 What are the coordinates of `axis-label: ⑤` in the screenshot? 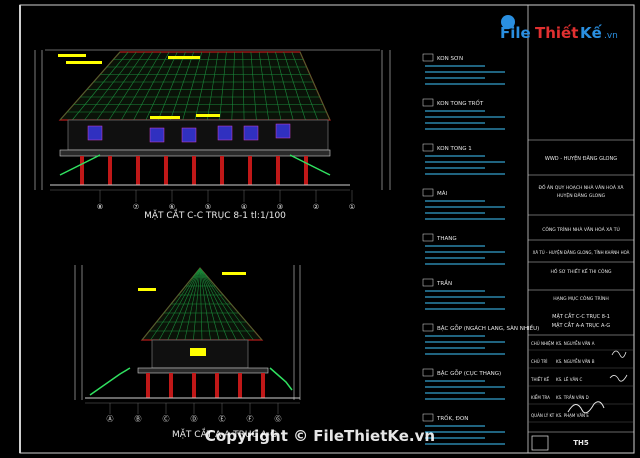 It's located at (208, 207).